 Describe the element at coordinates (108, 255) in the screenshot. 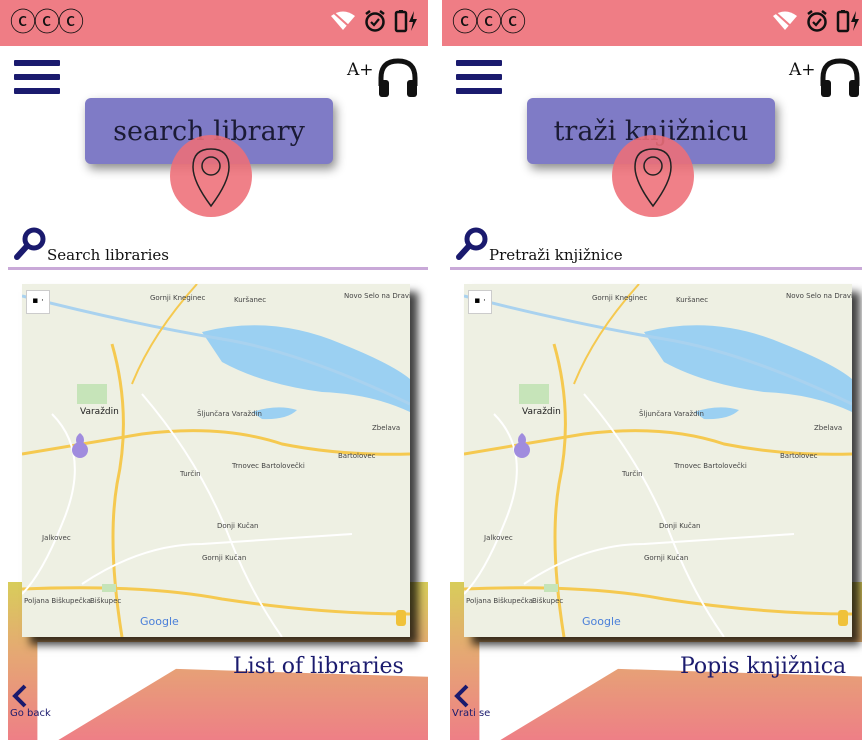

I see `search-libraries-field: Search libraries` at that location.